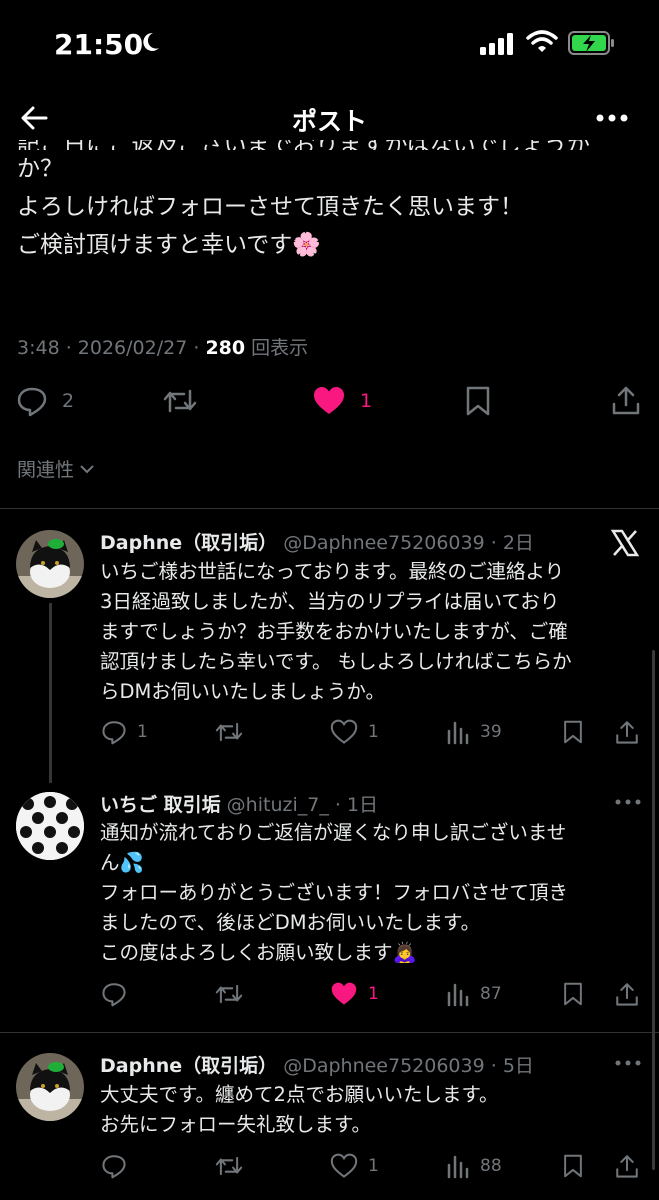  I want to click on reply-age: 5日, so click(518, 1066).